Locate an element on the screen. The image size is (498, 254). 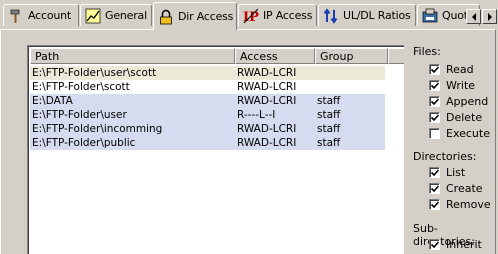
table-row: E:\FTP-Folder\public RWAD-LCRI staff is located at coordinates (207, 143).